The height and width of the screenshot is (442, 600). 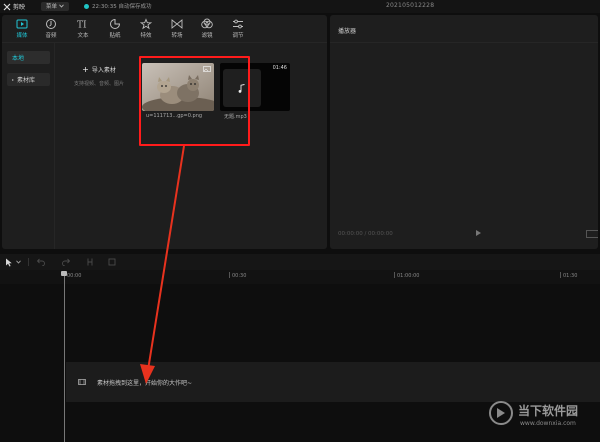 I want to click on watermark-url: www.downxia.com, so click(x=548, y=423).